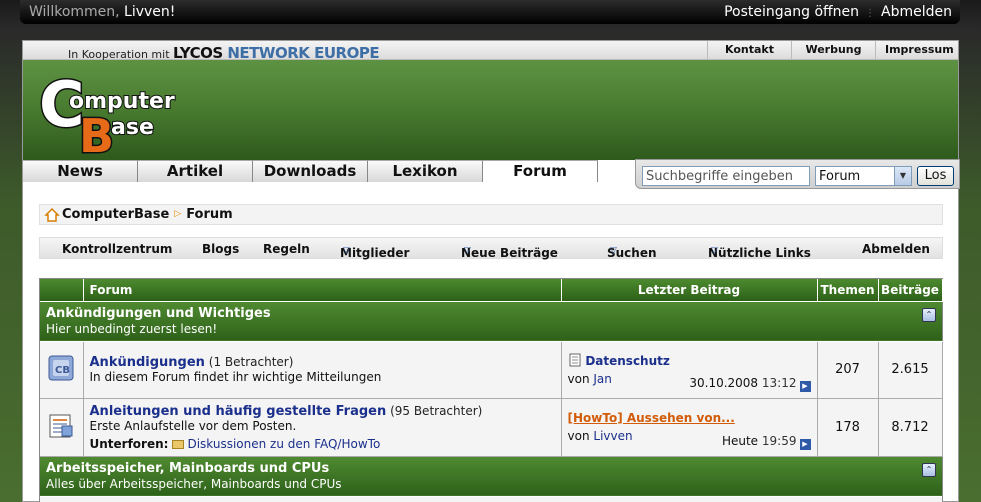 This screenshot has height=502, width=981. What do you see at coordinates (150, 12) in the screenshot?
I see `username: Livven!` at bounding box center [150, 12].